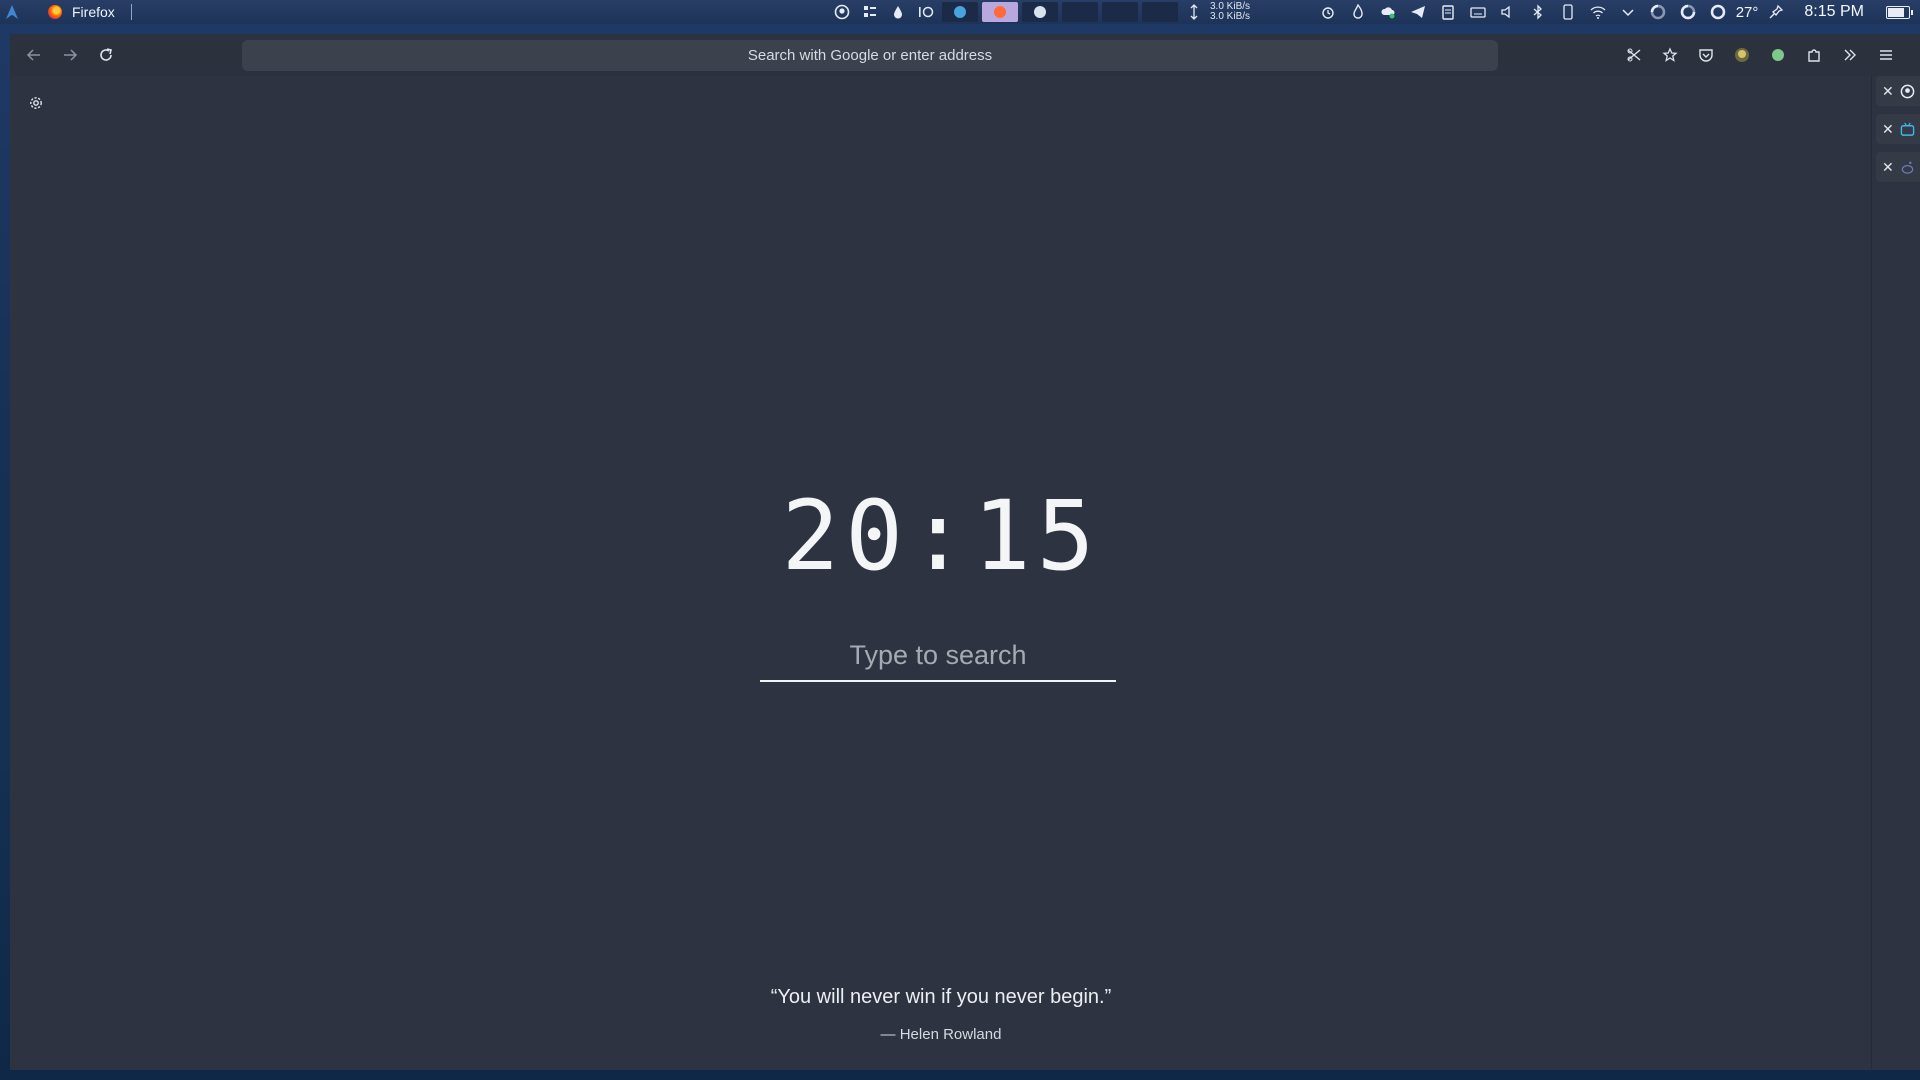  What do you see at coordinates (1328, 12) in the screenshot?
I see `alarm-icon` at bounding box center [1328, 12].